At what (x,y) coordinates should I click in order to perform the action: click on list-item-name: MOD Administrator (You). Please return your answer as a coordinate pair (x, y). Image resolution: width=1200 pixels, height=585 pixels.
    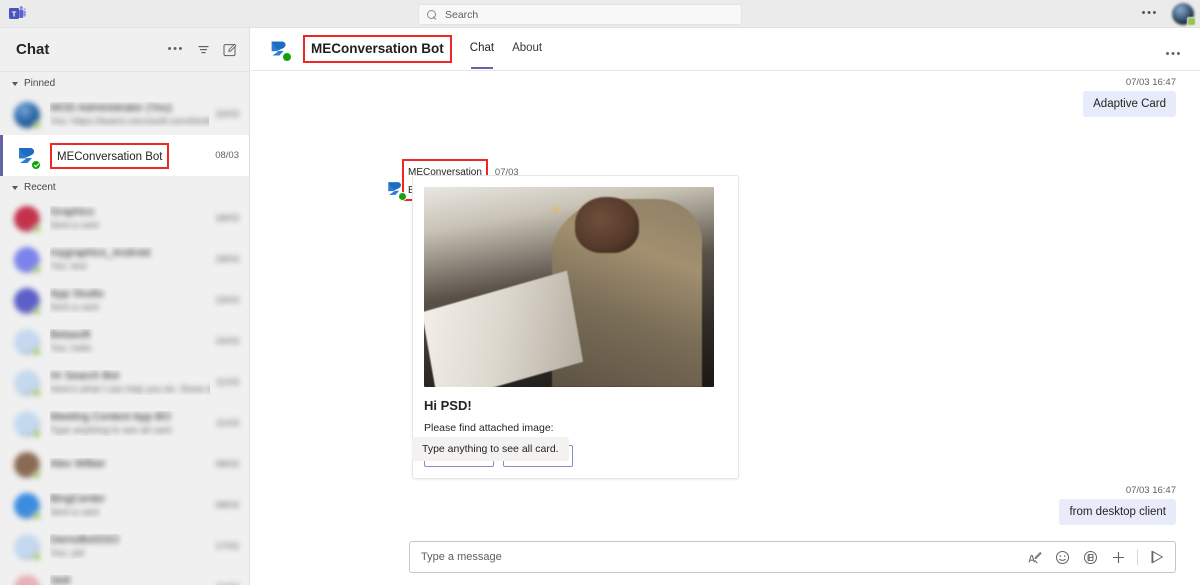
    Looking at the image, I should click on (111, 108).